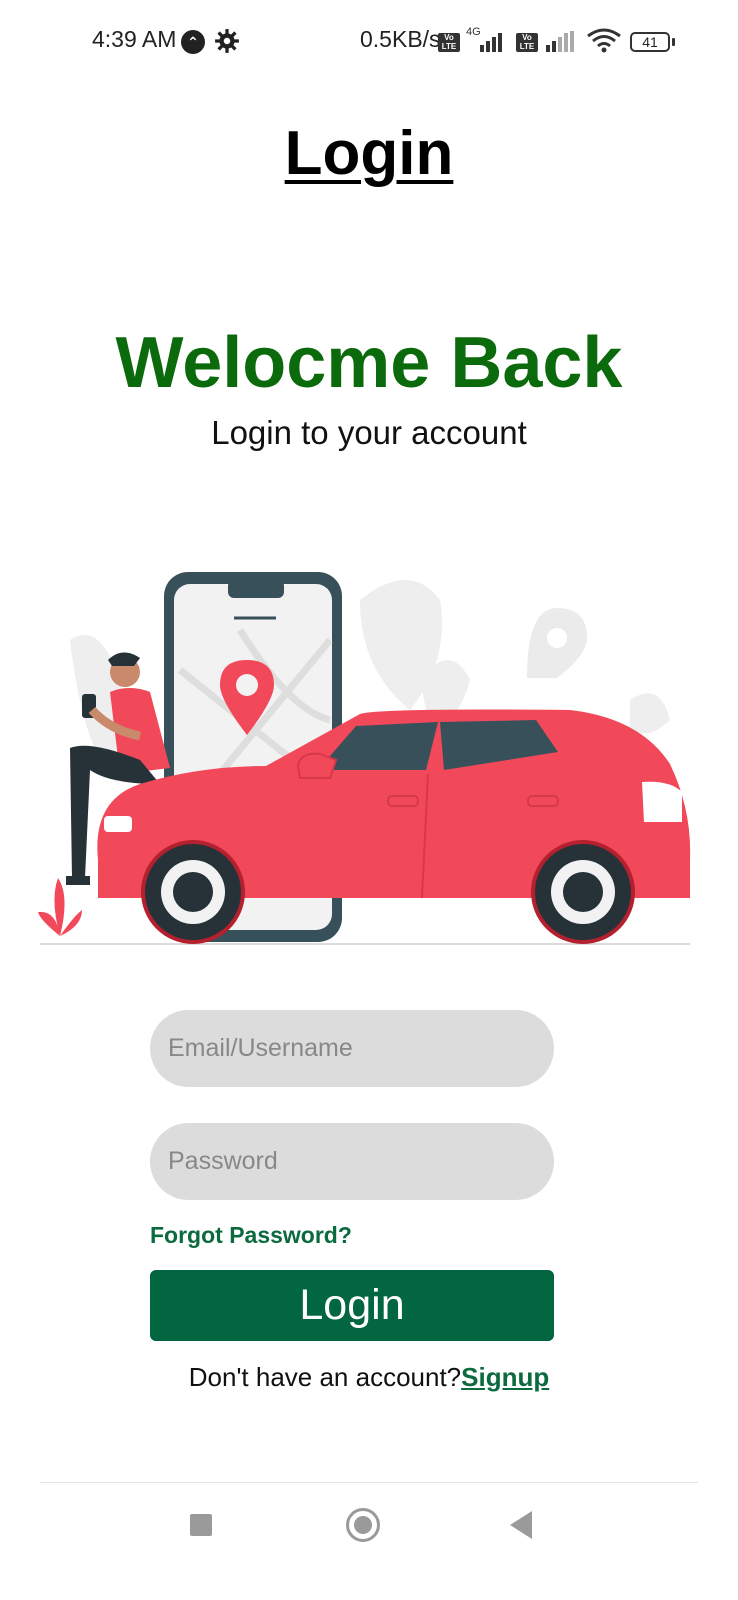 This screenshot has width=738, height=1600. I want to click on back-triangle-icon, so click(521, 1525).